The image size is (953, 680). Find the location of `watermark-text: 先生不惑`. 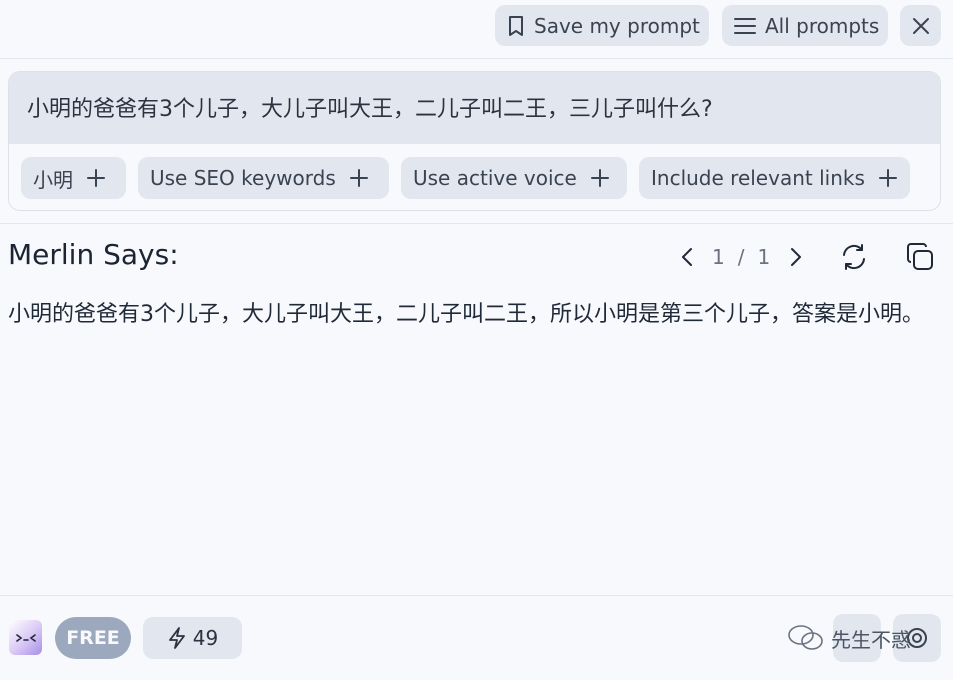

watermark-text: 先生不惑 is located at coordinates (871, 639).